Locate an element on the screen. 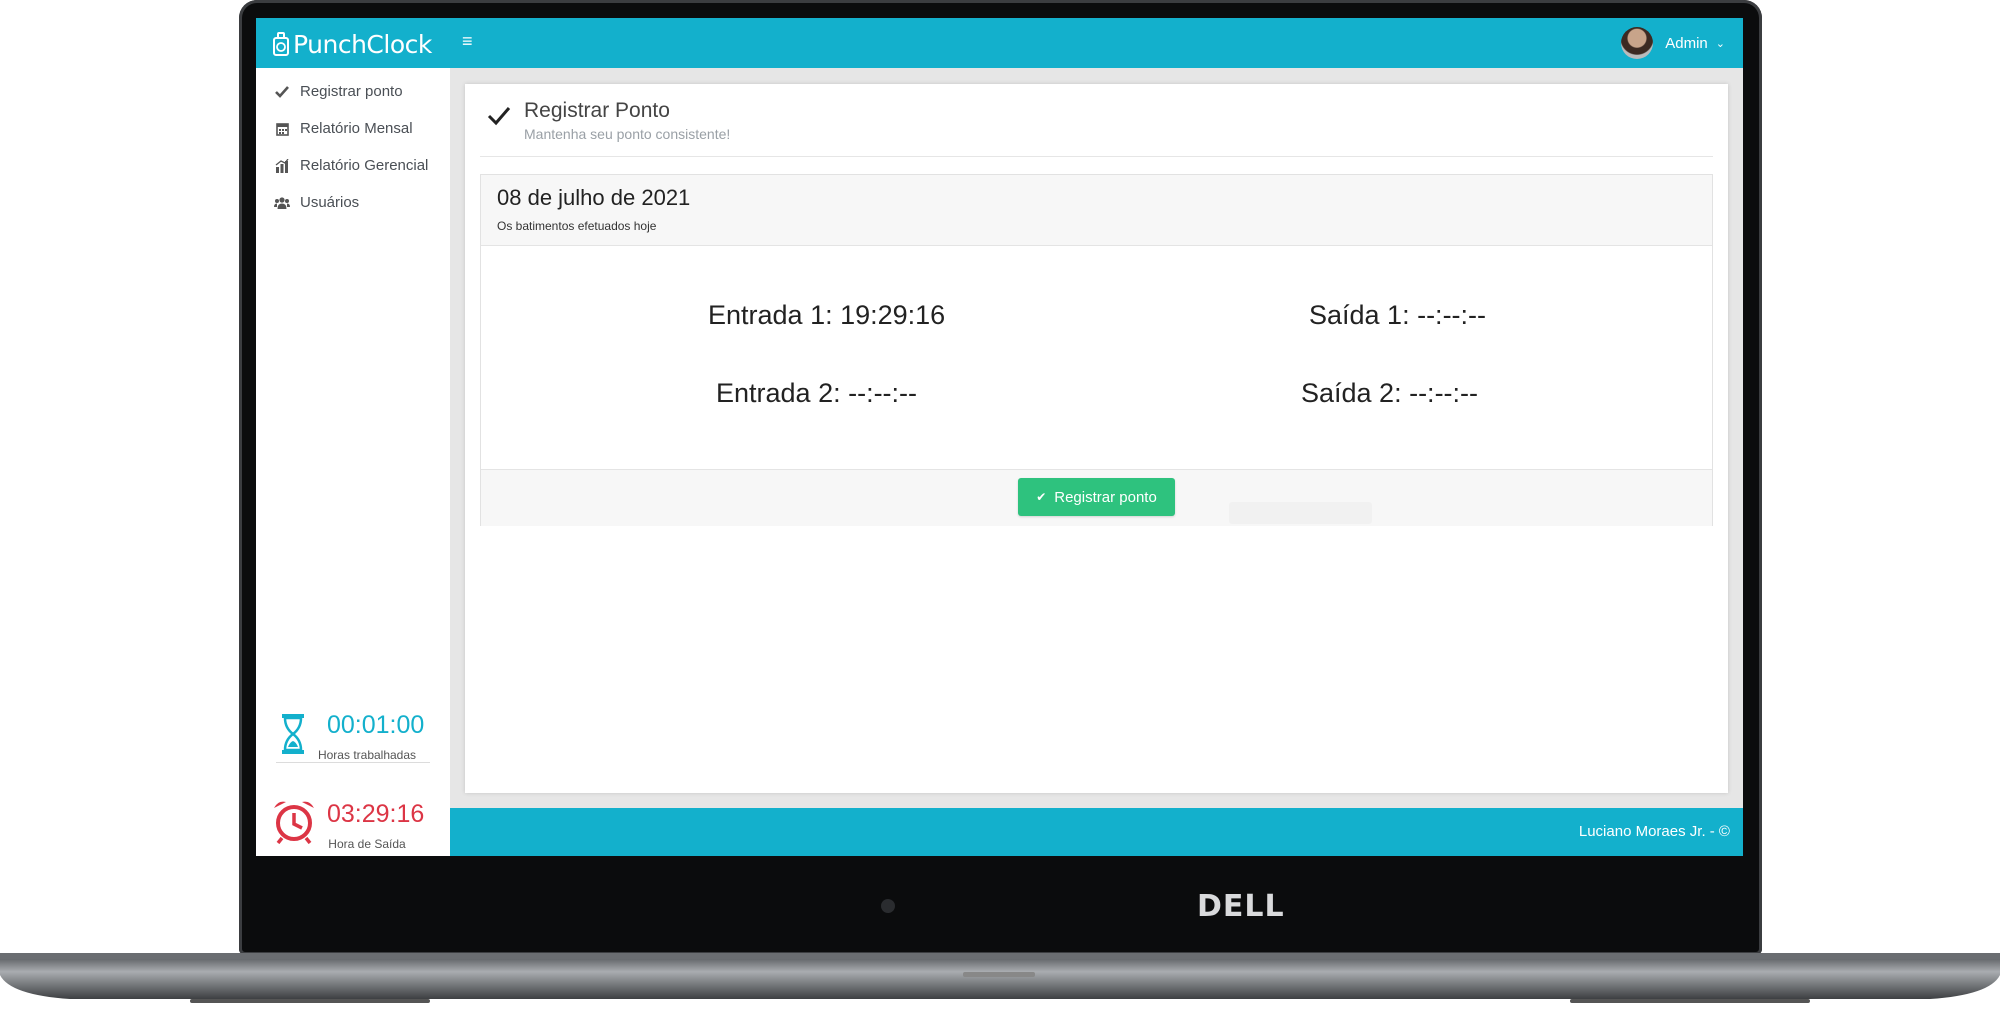 This screenshot has width=2000, height=1019. tooltip is located at coordinates (1300, 513).